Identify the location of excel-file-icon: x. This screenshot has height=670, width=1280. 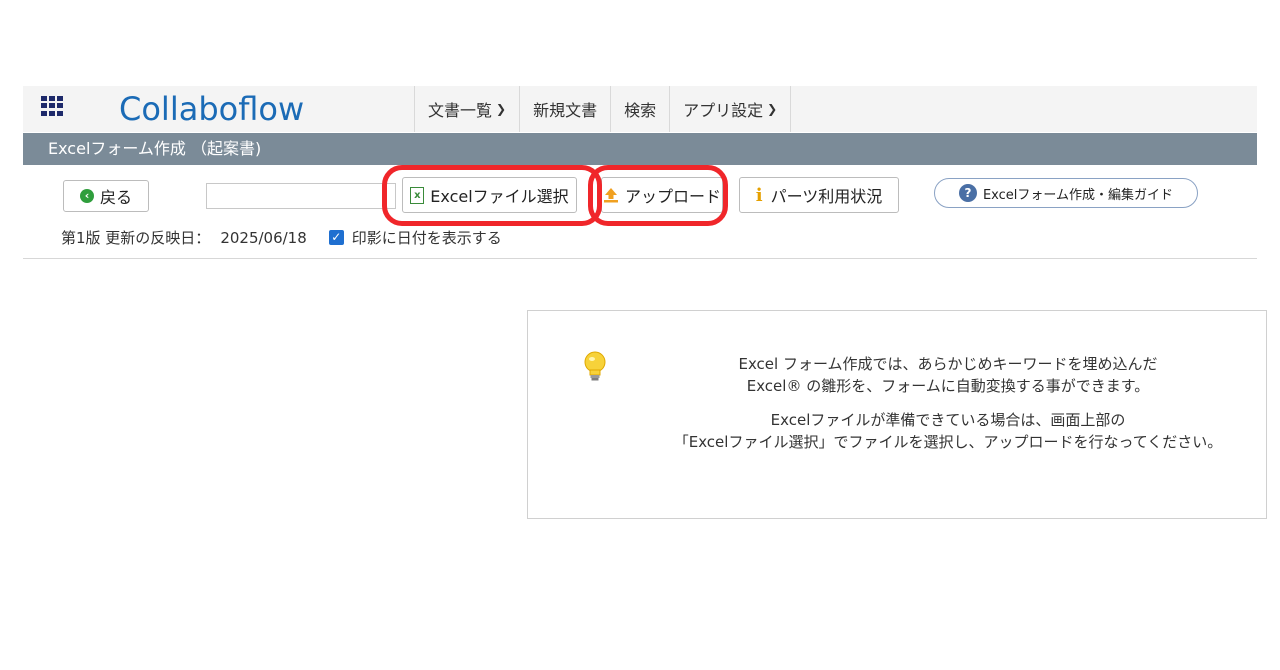
(417, 195).